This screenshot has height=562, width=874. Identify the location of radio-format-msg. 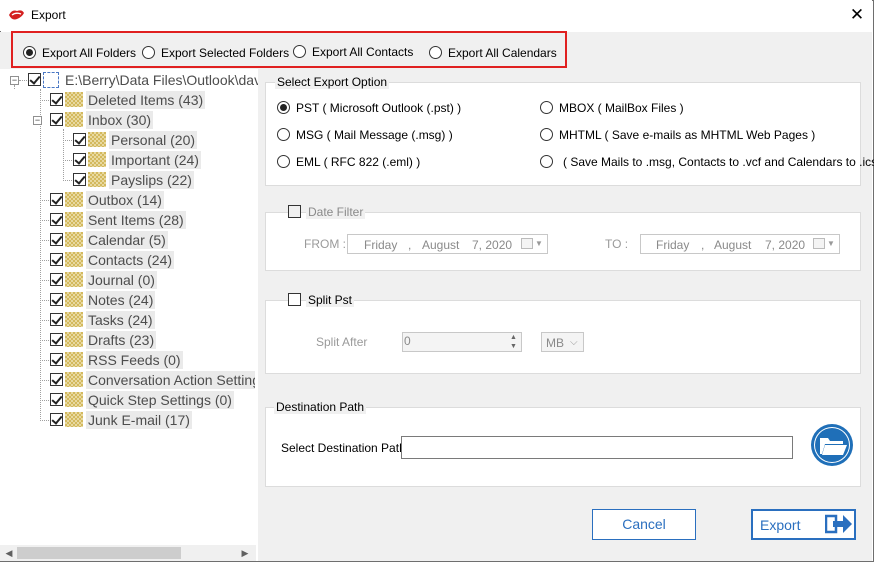
(283, 134).